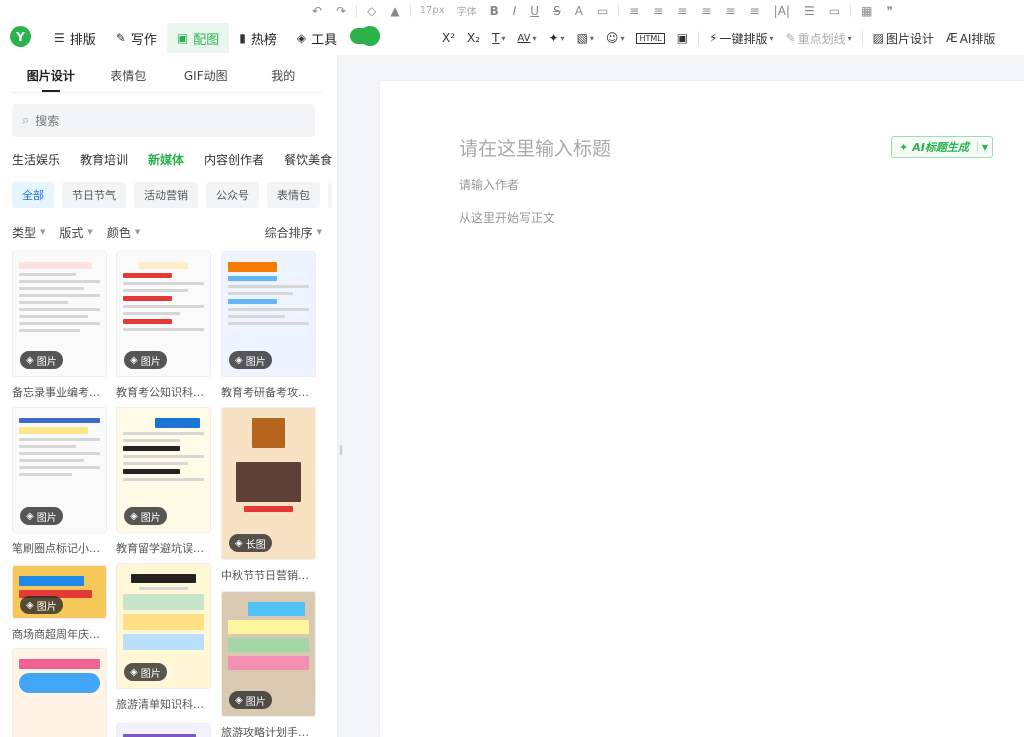 This screenshot has height=737, width=1024. What do you see at coordinates (731, 10) in the screenshot?
I see `paragraph-spacing-icon: ≡` at bounding box center [731, 10].